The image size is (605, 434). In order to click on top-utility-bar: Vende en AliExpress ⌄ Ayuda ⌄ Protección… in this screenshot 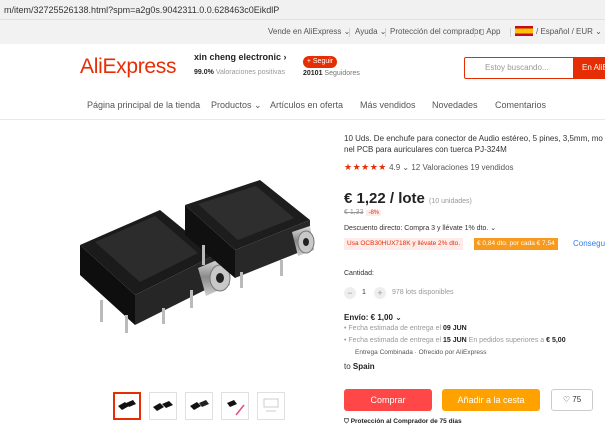, I will do `click(302, 32)`.